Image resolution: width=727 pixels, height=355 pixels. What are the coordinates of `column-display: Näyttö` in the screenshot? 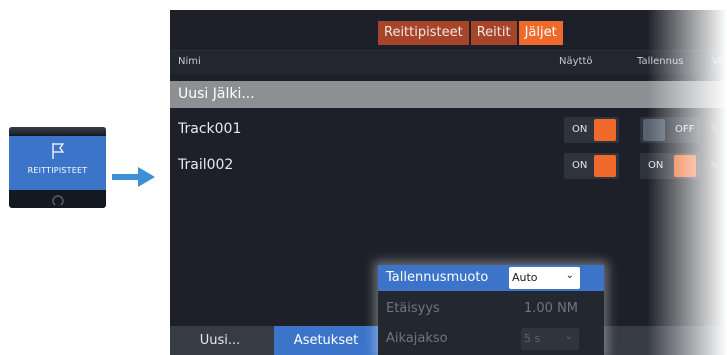 It's located at (576, 61).